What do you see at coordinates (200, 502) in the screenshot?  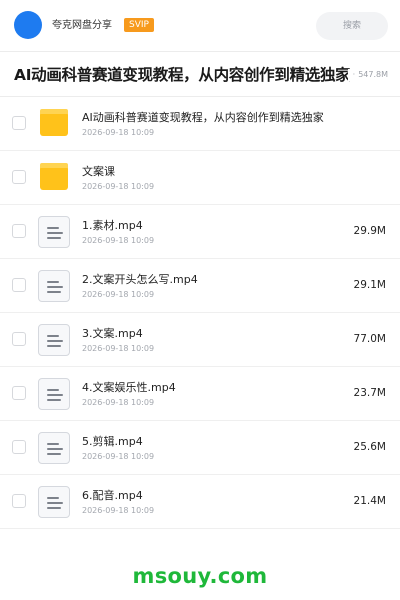 I see `file-row: 6.配音.mp4 2026-09-18 10:09 21.4M` at bounding box center [200, 502].